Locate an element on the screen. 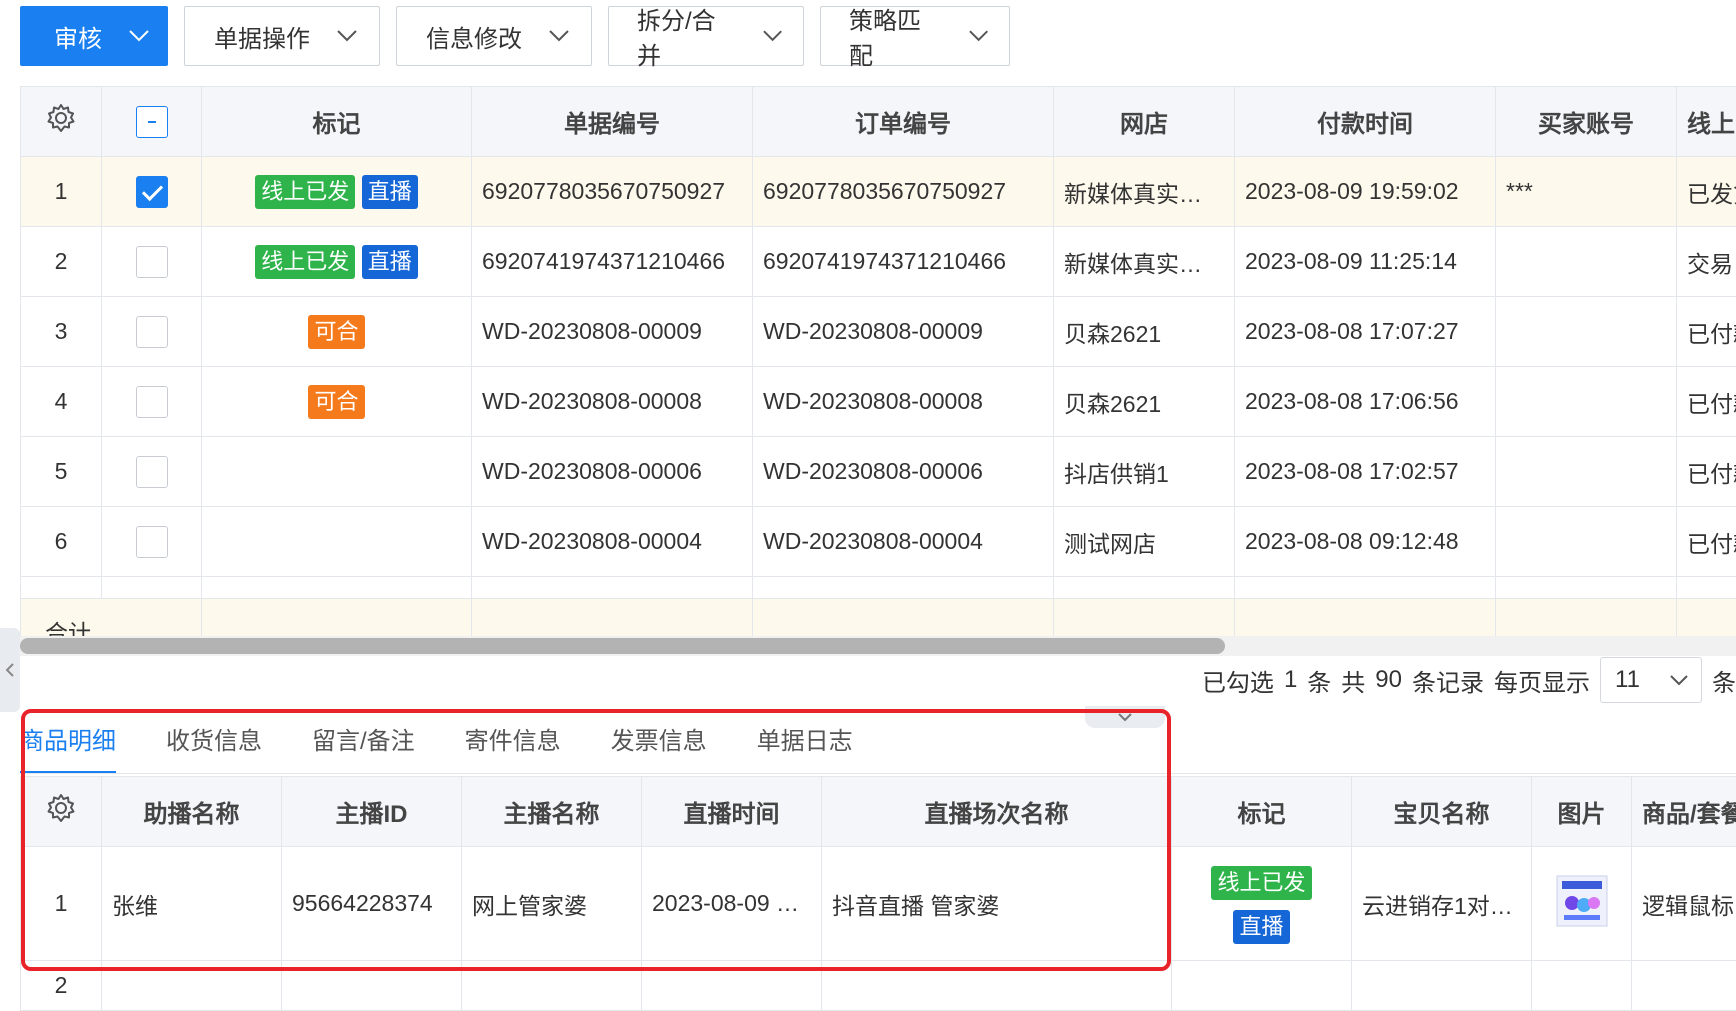  header-online: 线上 is located at coordinates (1706, 122).